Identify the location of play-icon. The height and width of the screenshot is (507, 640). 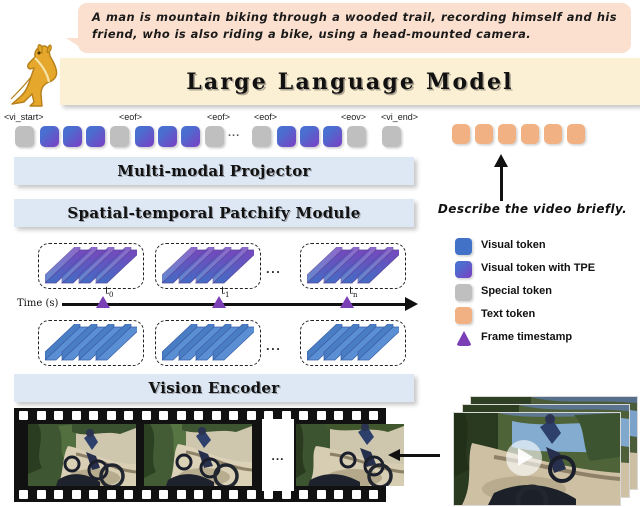
(525, 457).